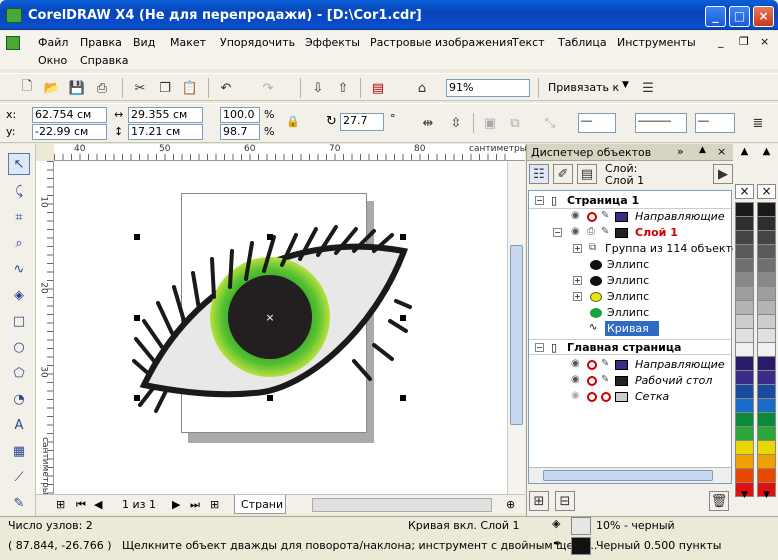 This screenshot has width=778, height=560. I want to click on eyedropper-icon: ✎, so click(19, 503).